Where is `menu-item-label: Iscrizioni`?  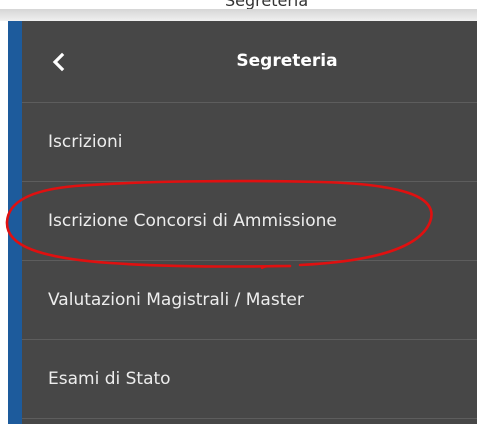
menu-item-label: Iscrizioni is located at coordinates (85, 142).